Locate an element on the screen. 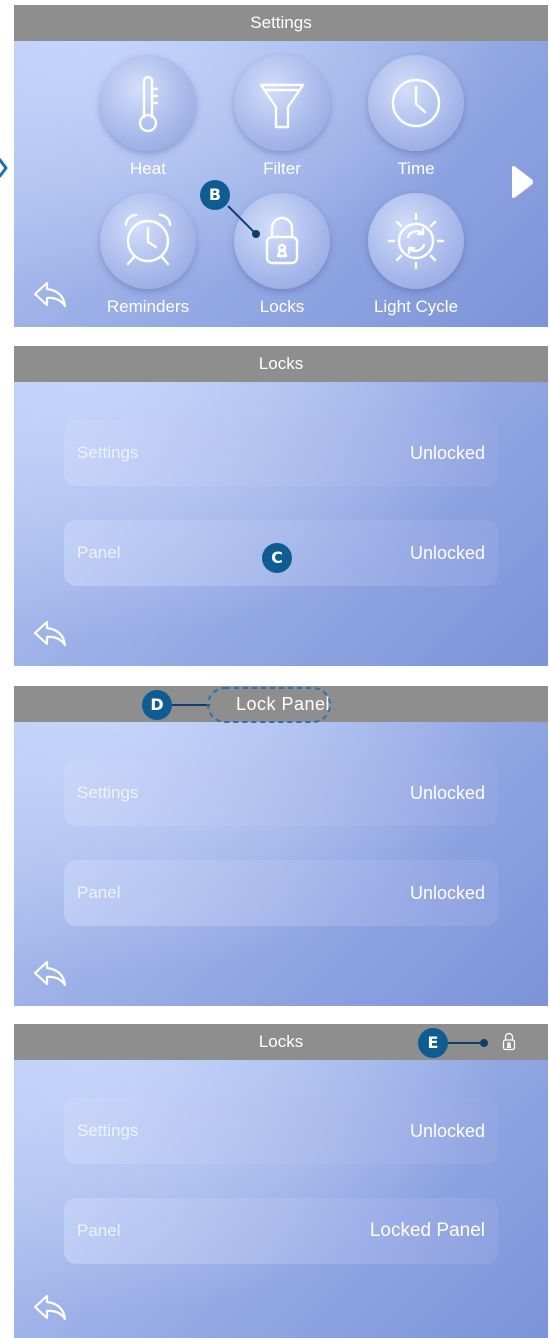 The width and height of the screenshot is (550, 1338). light-cycle-button is located at coordinates (416, 241).